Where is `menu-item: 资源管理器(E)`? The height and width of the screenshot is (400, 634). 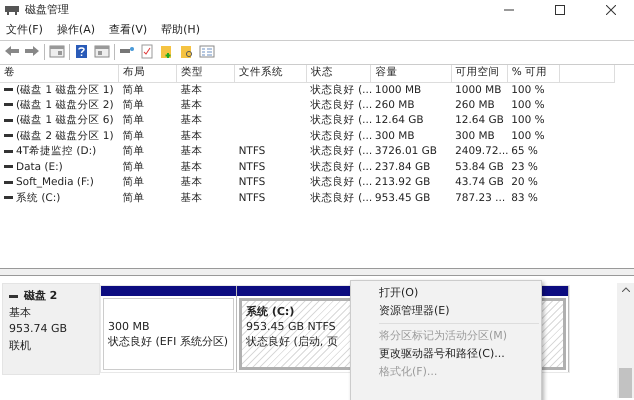 menu-item: 资源管理器(E) is located at coordinates (446, 311).